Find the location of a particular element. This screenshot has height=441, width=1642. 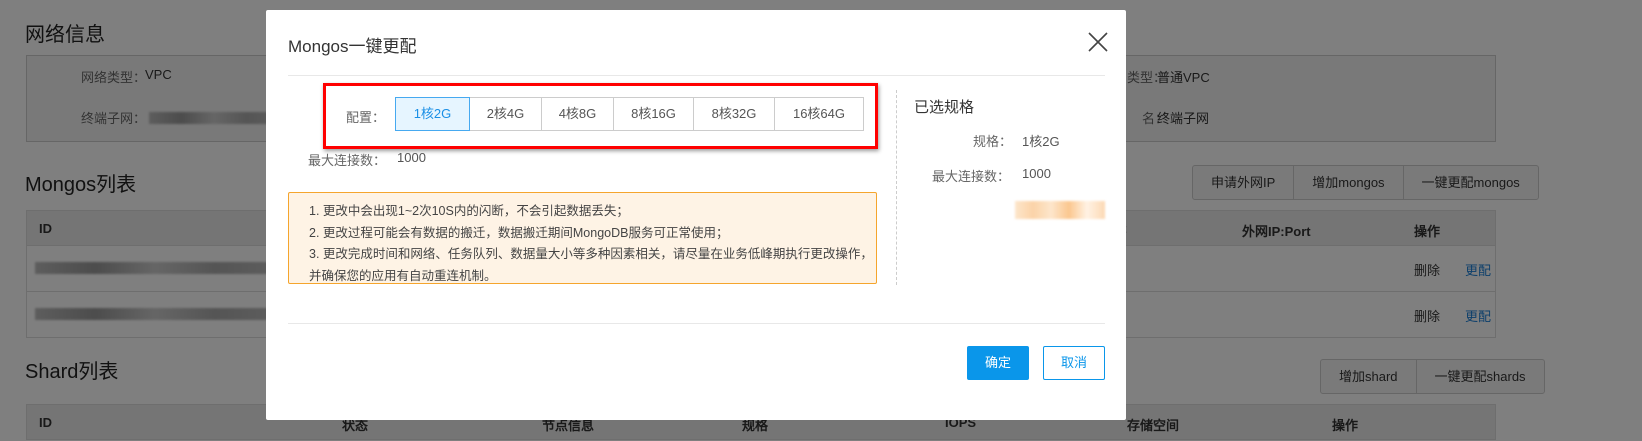

max-conn-label: 最大连接数： is located at coordinates (347, 160).